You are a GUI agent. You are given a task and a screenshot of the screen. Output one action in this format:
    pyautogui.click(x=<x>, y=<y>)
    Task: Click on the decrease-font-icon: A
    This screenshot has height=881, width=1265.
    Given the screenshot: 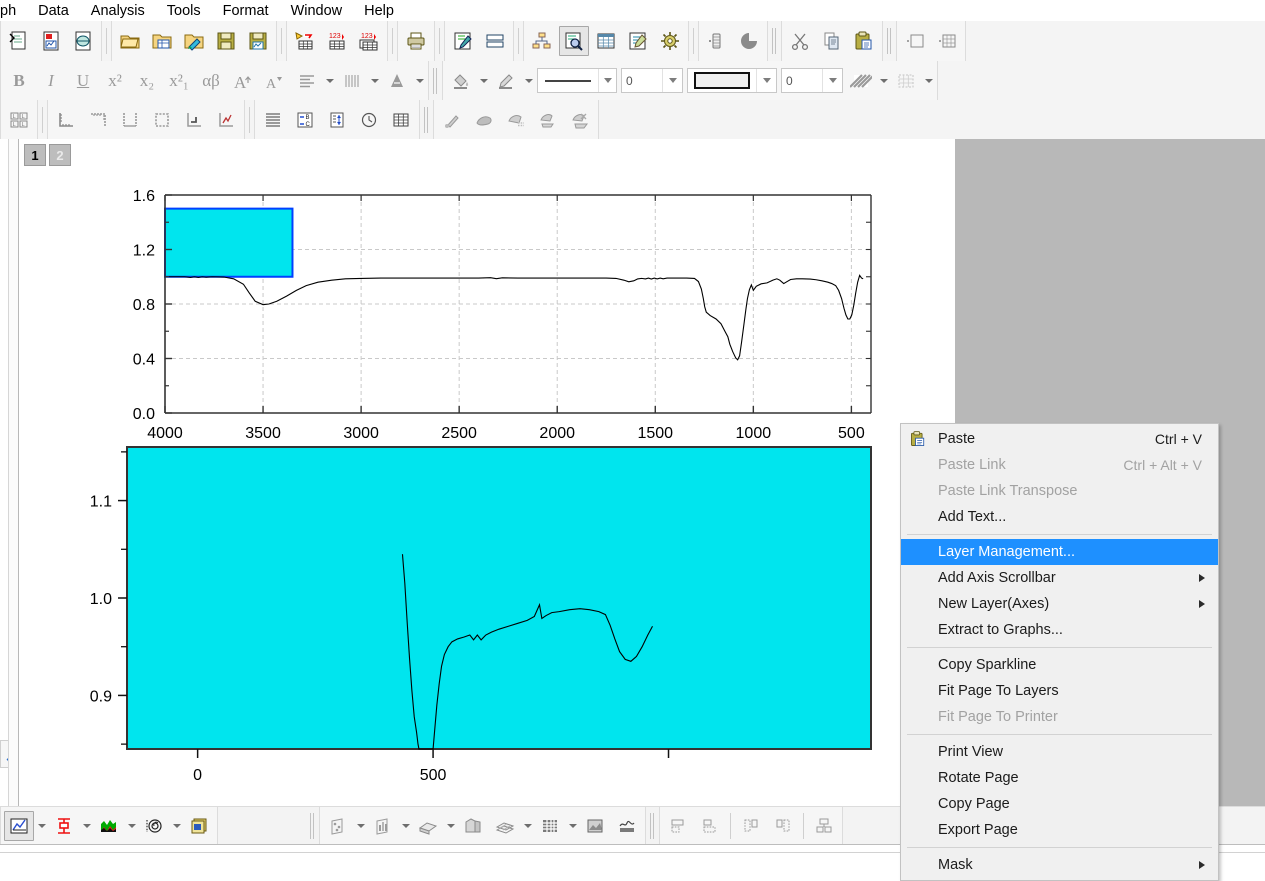 What is the action you would take?
    pyautogui.click(x=275, y=81)
    